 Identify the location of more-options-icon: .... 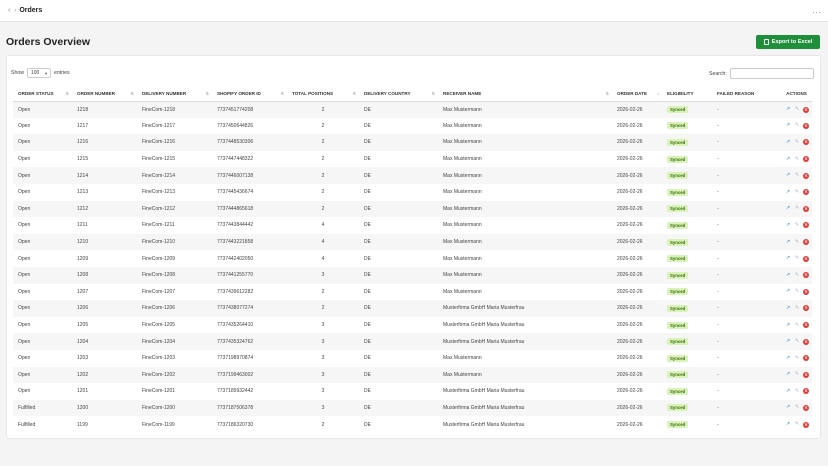
(817, 10).